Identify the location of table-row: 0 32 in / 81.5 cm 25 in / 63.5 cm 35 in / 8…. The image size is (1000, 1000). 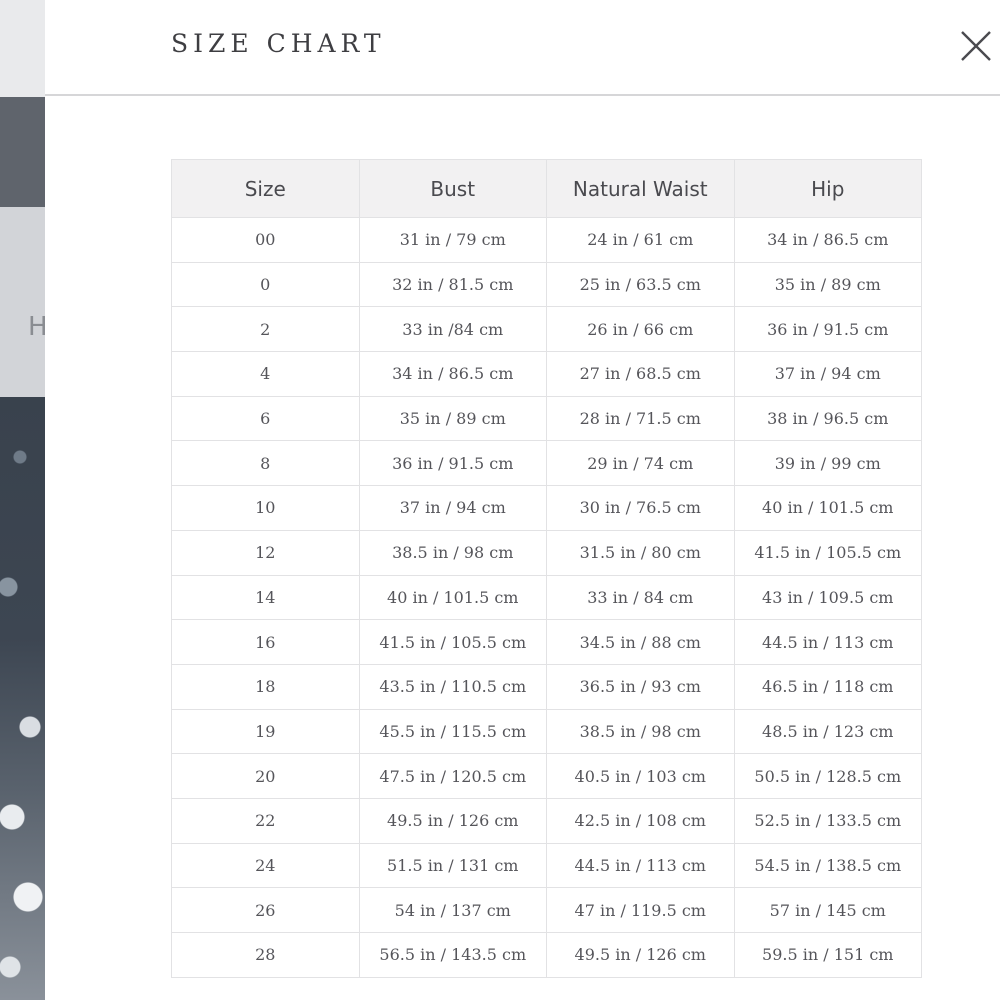
(546, 284).